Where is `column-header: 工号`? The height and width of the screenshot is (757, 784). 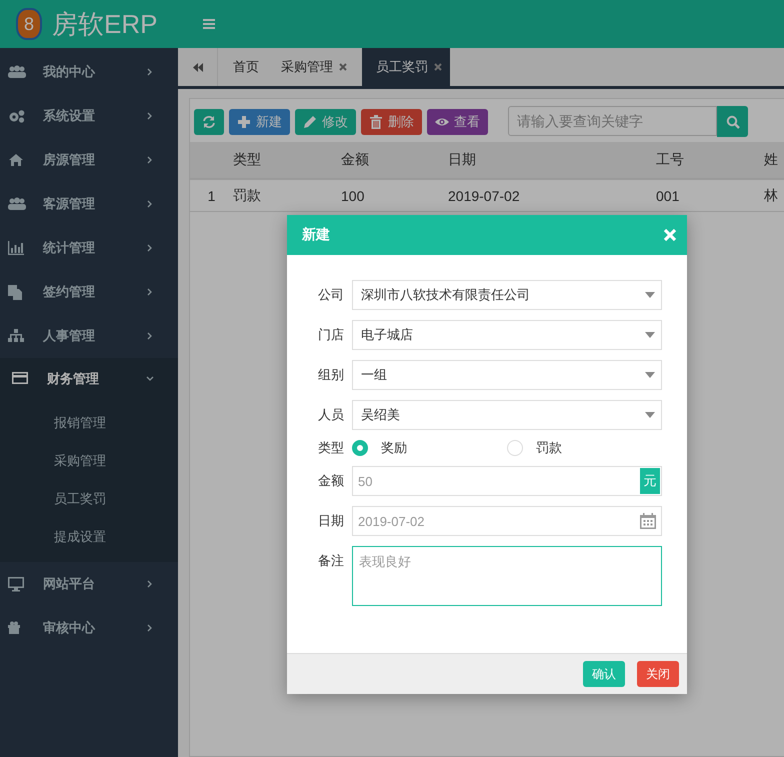
column-header: 工号 is located at coordinates (670, 160).